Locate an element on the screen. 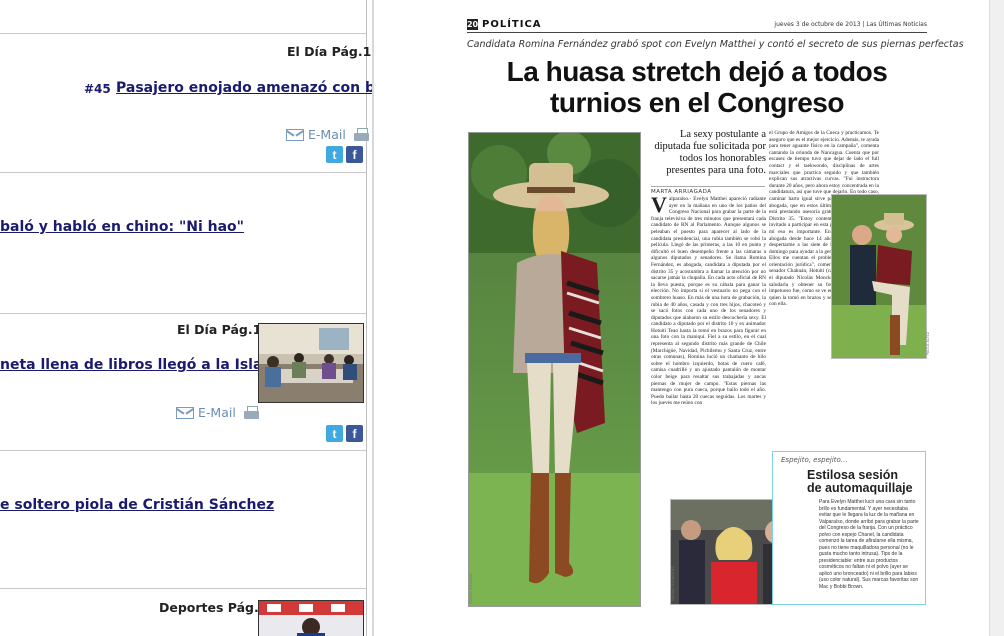 This screenshot has height=636, width=1004. item-number: #45 is located at coordinates (97, 89).